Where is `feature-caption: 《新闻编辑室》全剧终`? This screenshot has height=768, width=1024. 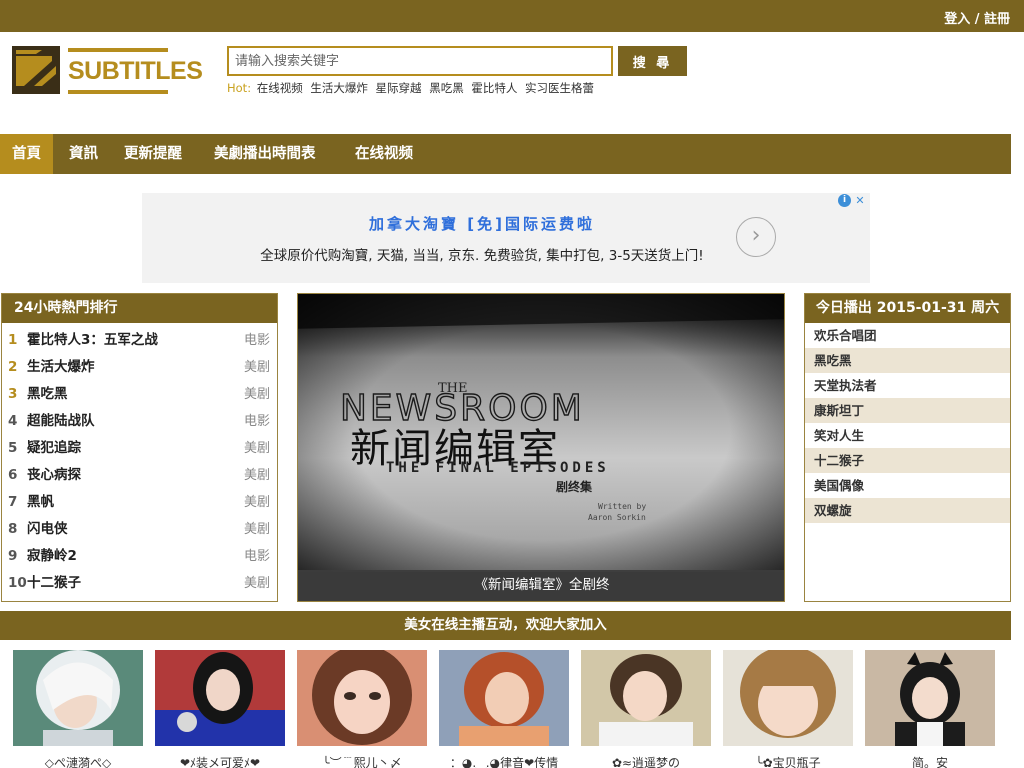 feature-caption: 《新闻编辑室》全剧终 is located at coordinates (541, 585).